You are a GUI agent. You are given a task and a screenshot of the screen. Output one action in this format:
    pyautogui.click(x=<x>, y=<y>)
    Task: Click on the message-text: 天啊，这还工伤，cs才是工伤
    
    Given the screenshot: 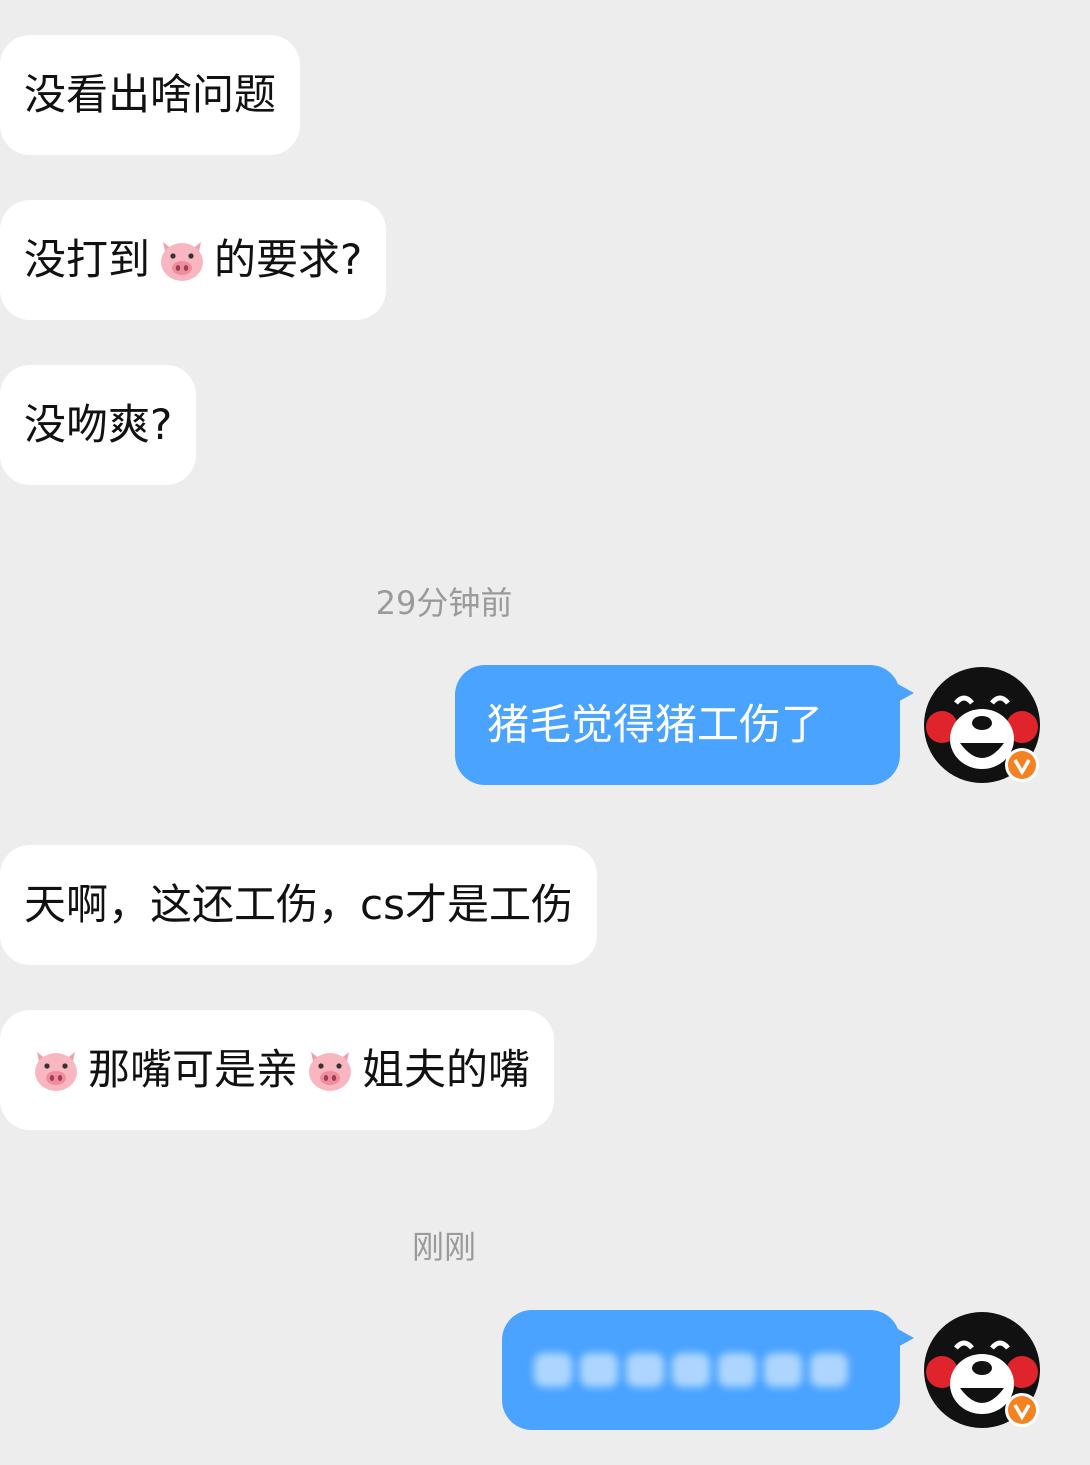 What is the action you would take?
    pyautogui.click(x=298, y=904)
    